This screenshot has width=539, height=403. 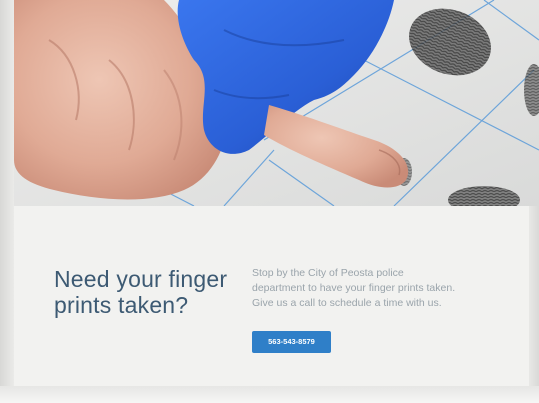 I want to click on monitor-bezel-bottom, so click(x=269, y=394).